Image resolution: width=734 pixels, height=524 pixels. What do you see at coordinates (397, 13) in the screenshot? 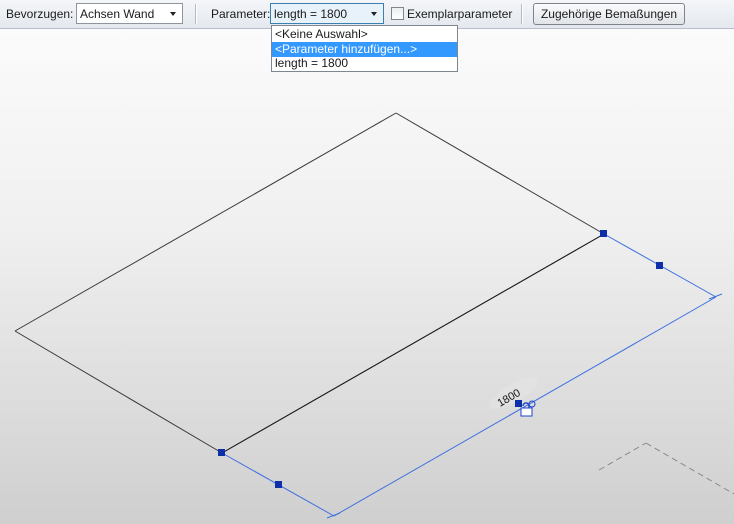
I see `instance-parameter-checkbox` at bounding box center [397, 13].